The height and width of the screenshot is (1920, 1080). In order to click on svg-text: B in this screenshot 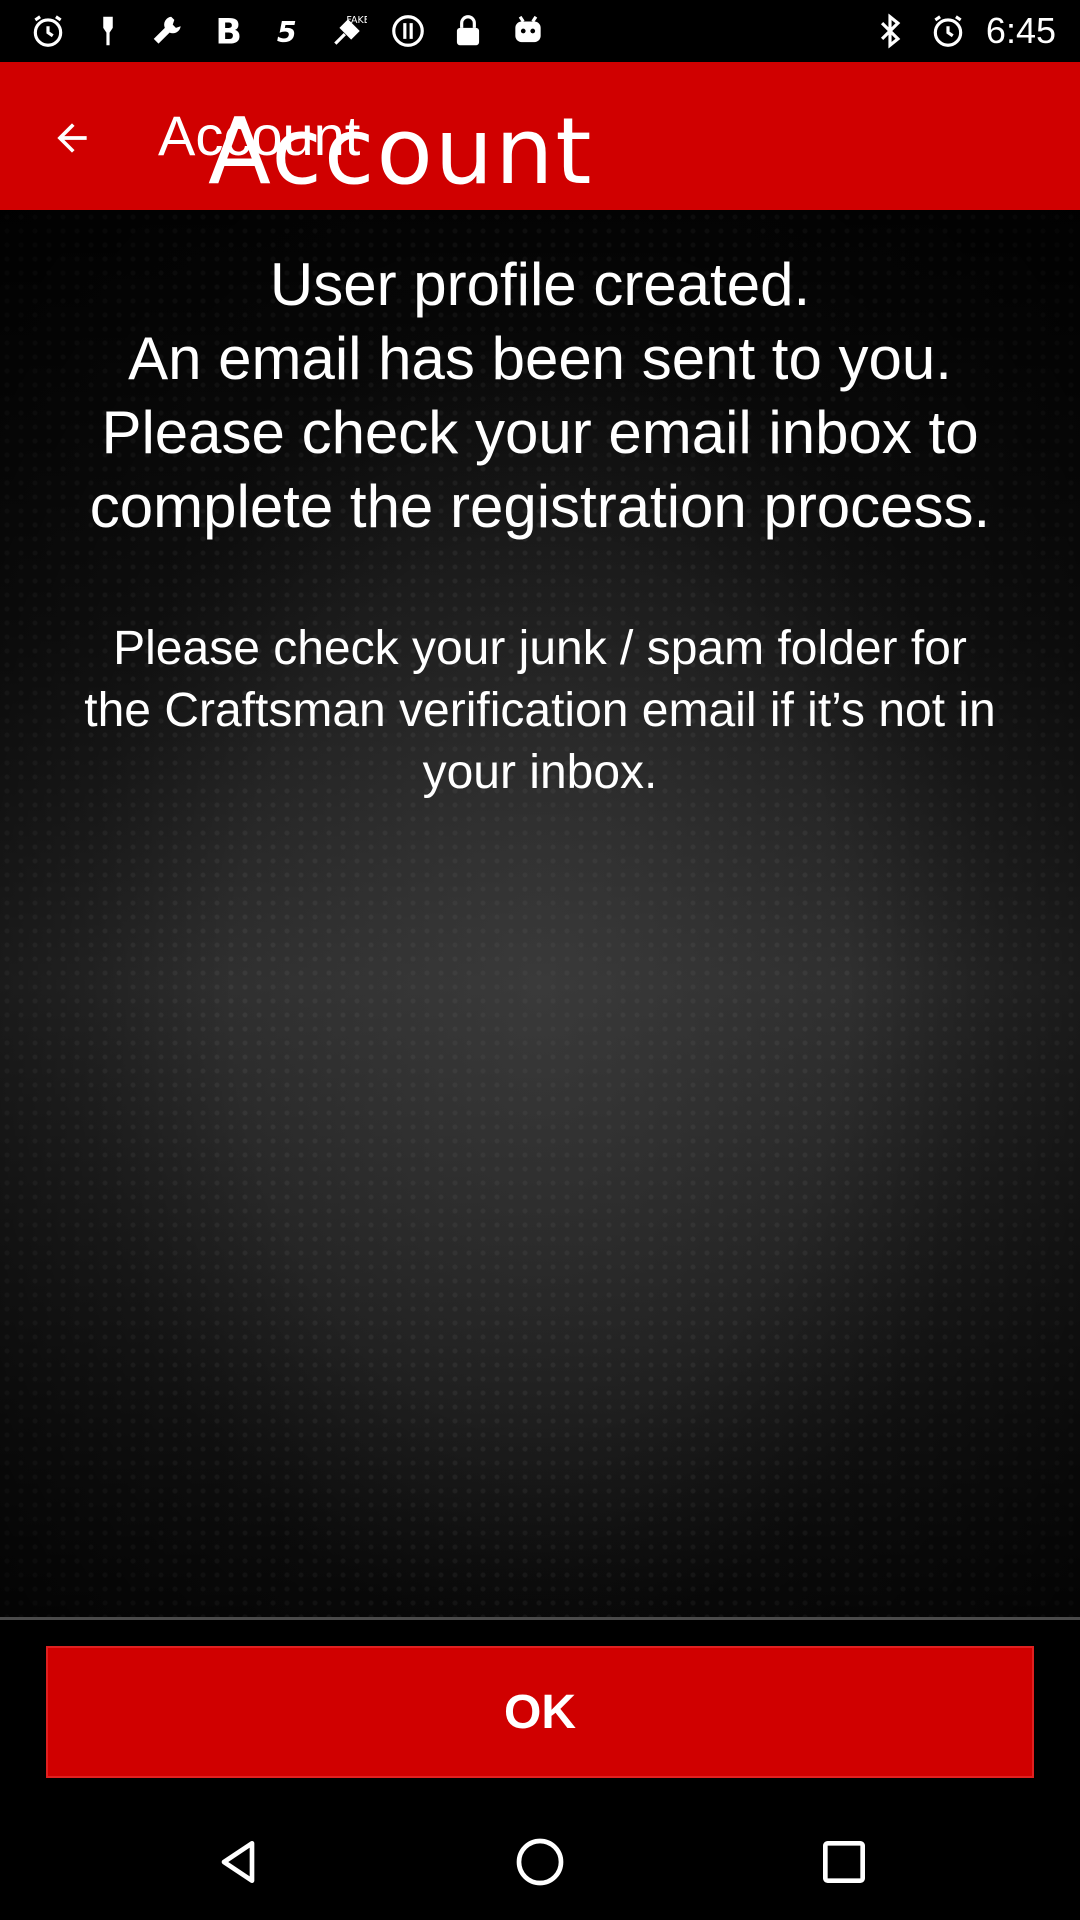, I will do `click(228, 31)`.